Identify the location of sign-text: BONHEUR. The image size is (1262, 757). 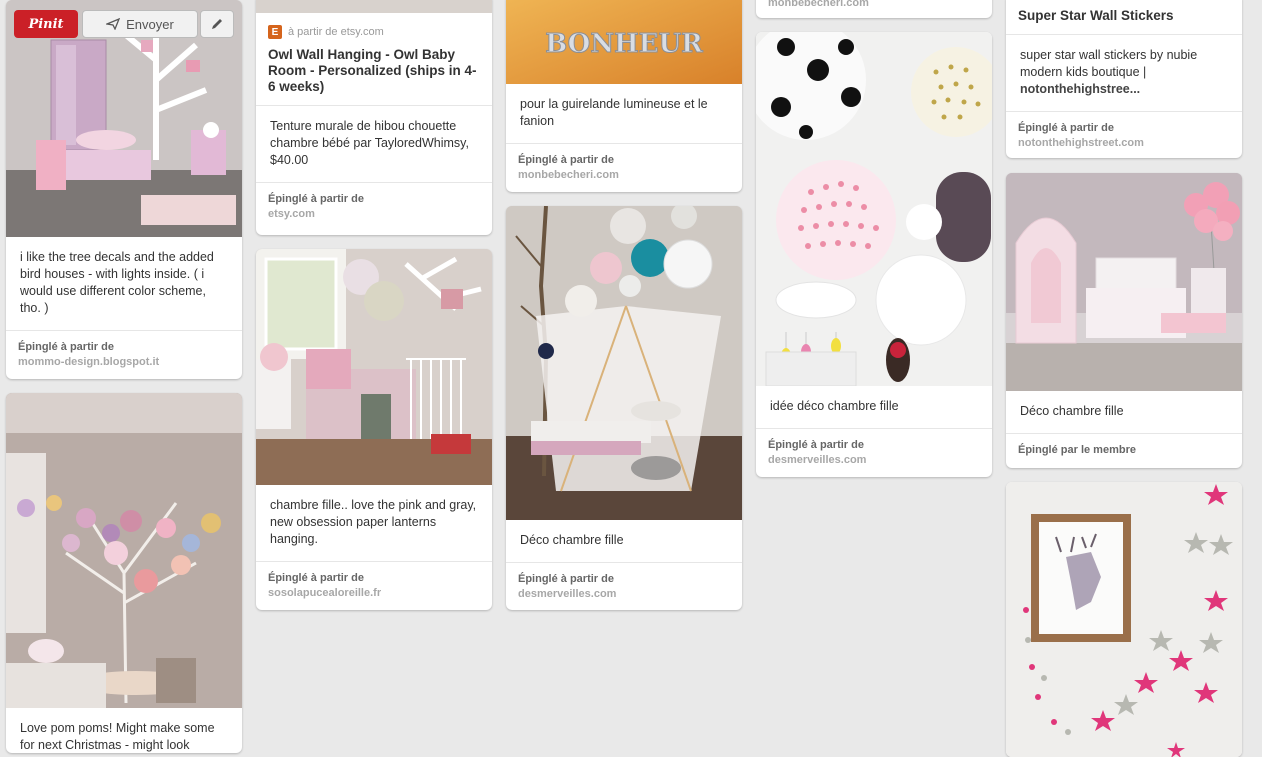
(624, 44).